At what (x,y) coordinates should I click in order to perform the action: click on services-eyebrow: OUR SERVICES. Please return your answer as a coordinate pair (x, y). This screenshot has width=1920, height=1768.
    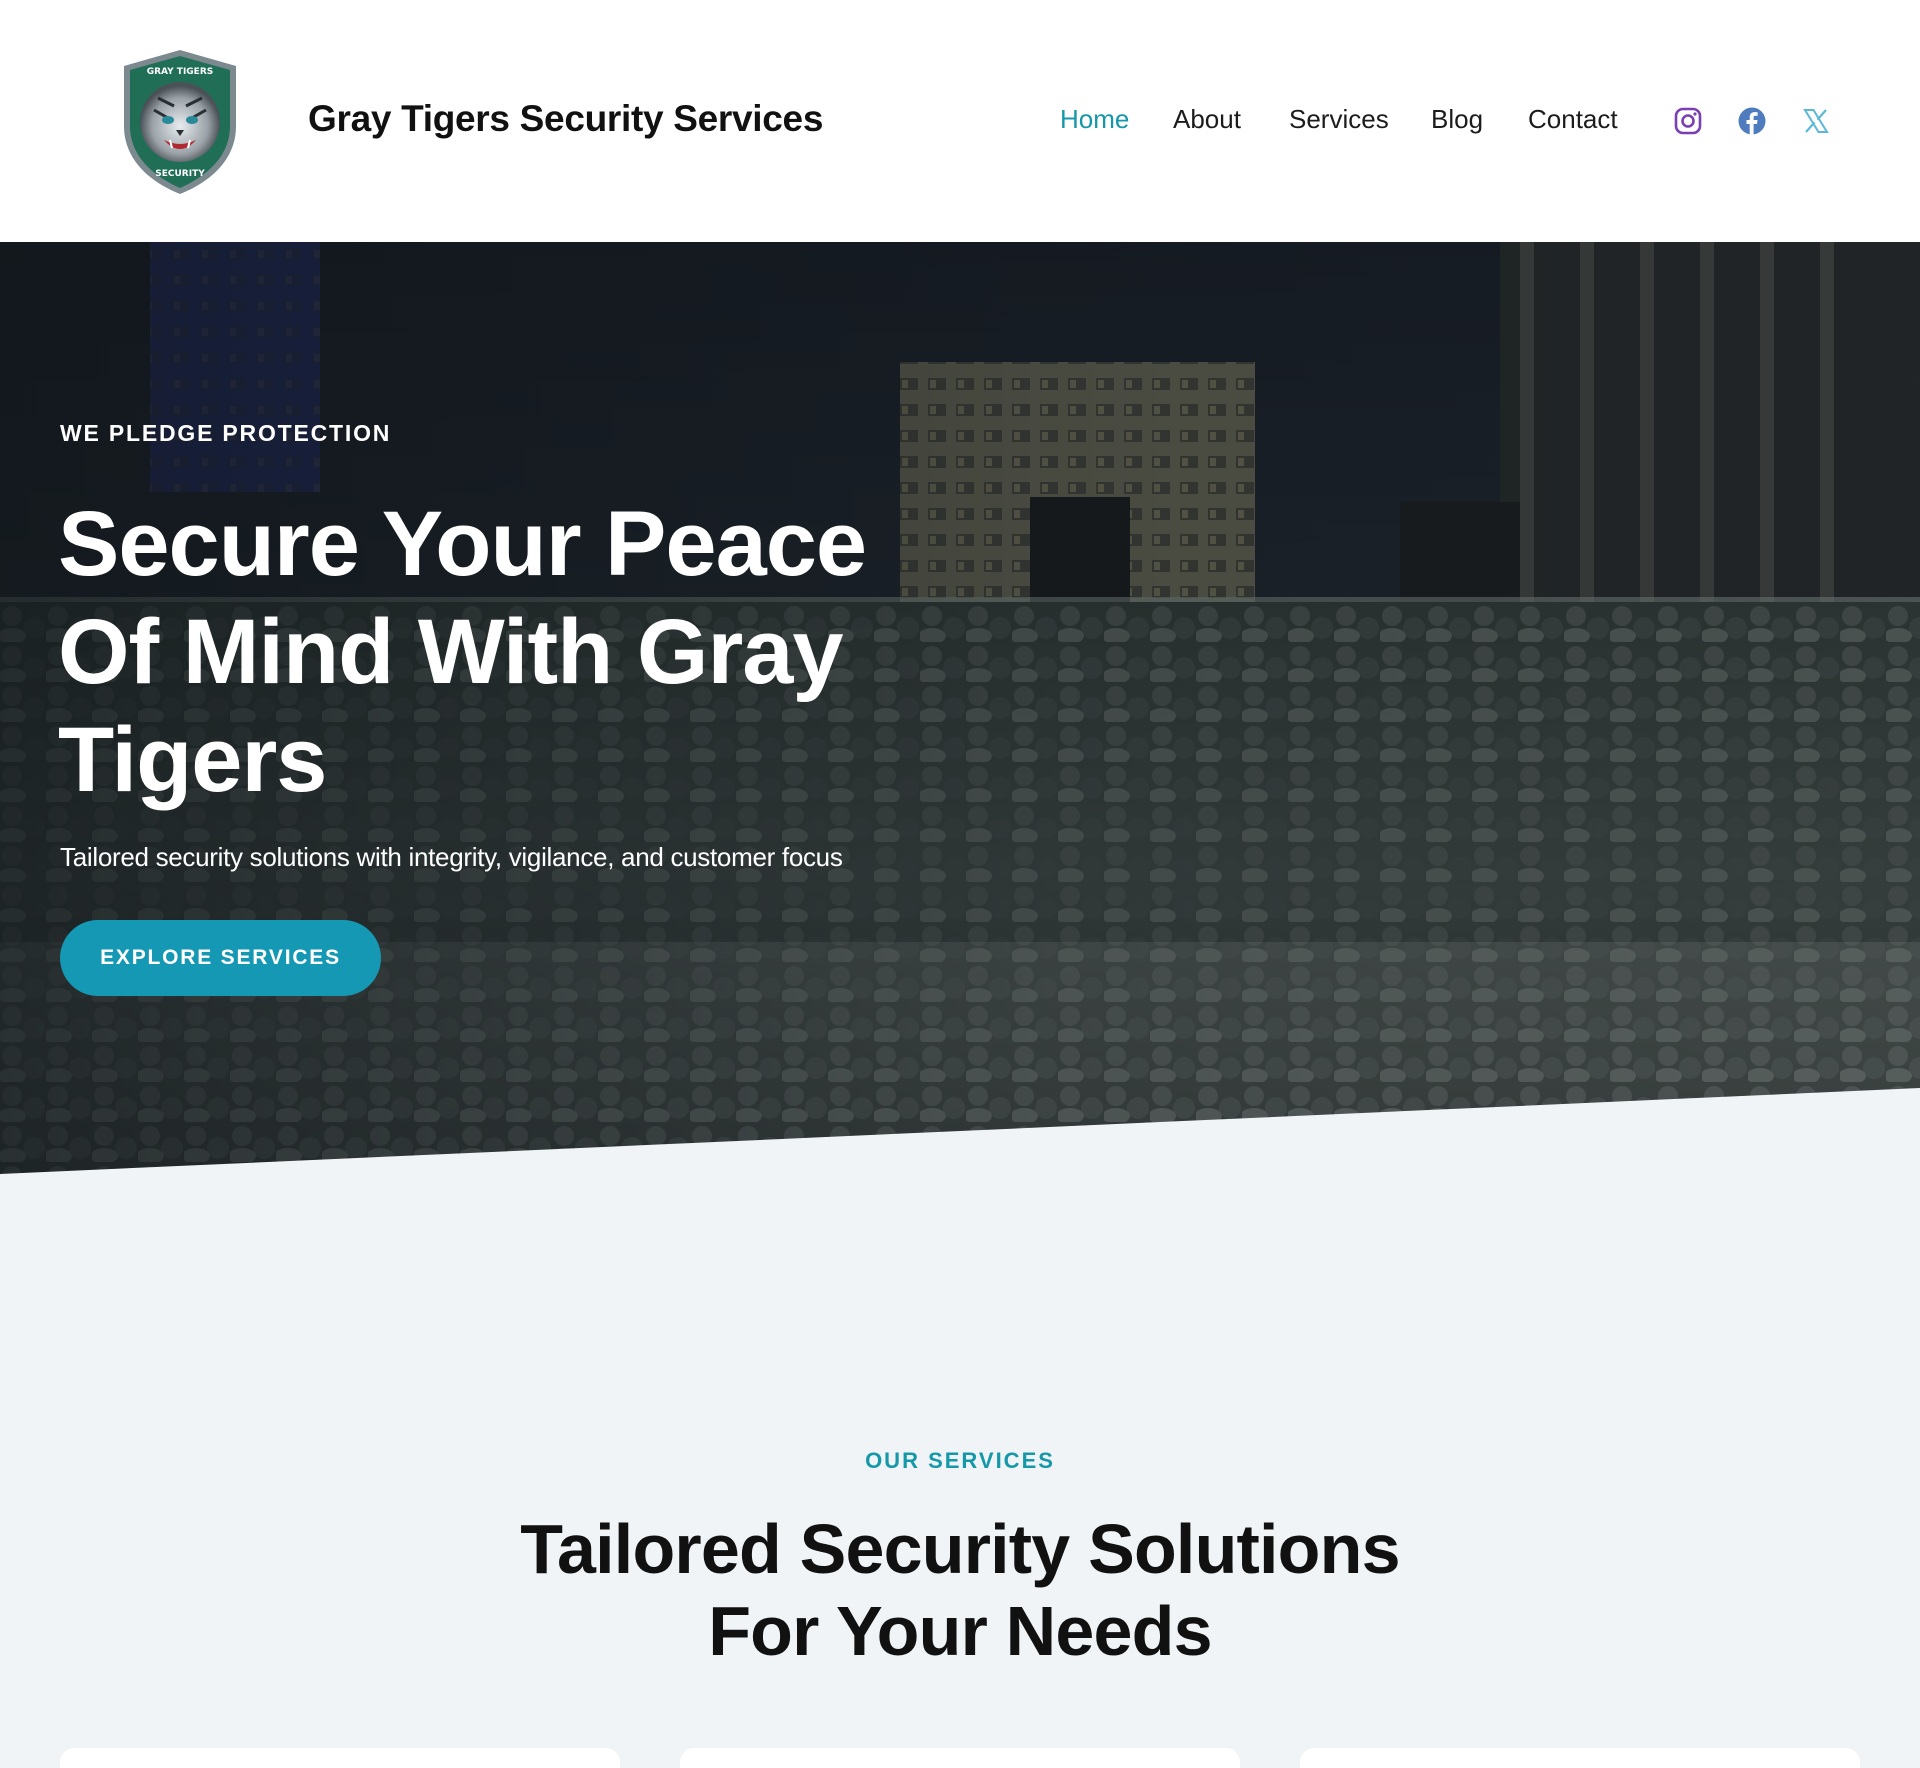
    Looking at the image, I should click on (960, 1460).